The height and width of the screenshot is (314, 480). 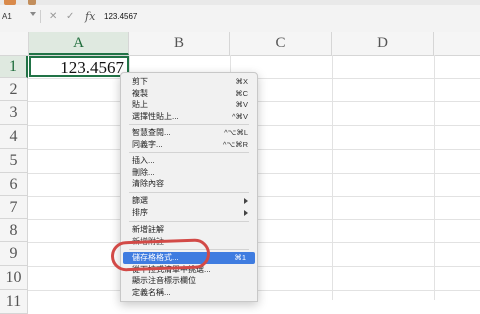 I want to click on row-header-9: 9, so click(x=14, y=254).